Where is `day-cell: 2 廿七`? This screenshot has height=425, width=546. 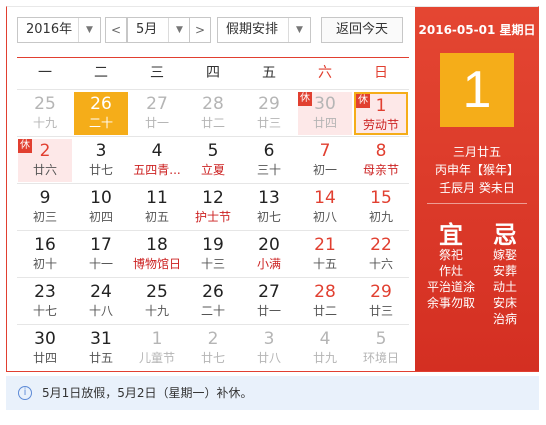
day-cell: 2 廿七 is located at coordinates (213, 348).